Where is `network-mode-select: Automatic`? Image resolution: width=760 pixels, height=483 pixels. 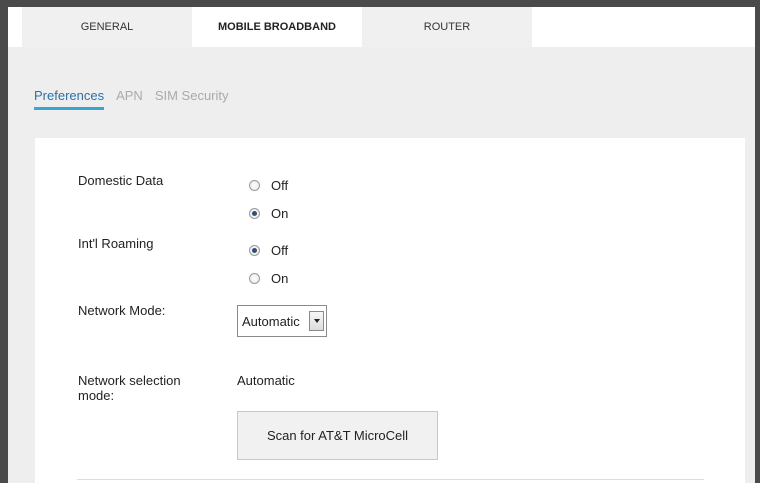
network-mode-select: Automatic is located at coordinates (282, 321).